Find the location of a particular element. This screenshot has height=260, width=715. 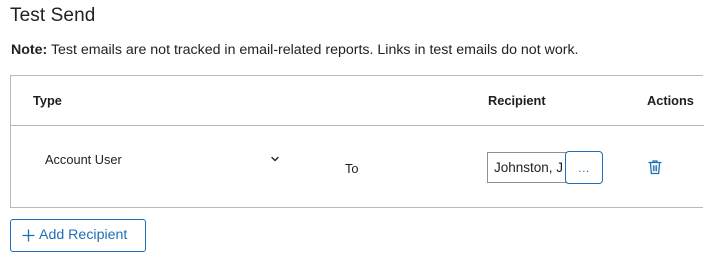

type-select-value: Account User is located at coordinates (83, 159).